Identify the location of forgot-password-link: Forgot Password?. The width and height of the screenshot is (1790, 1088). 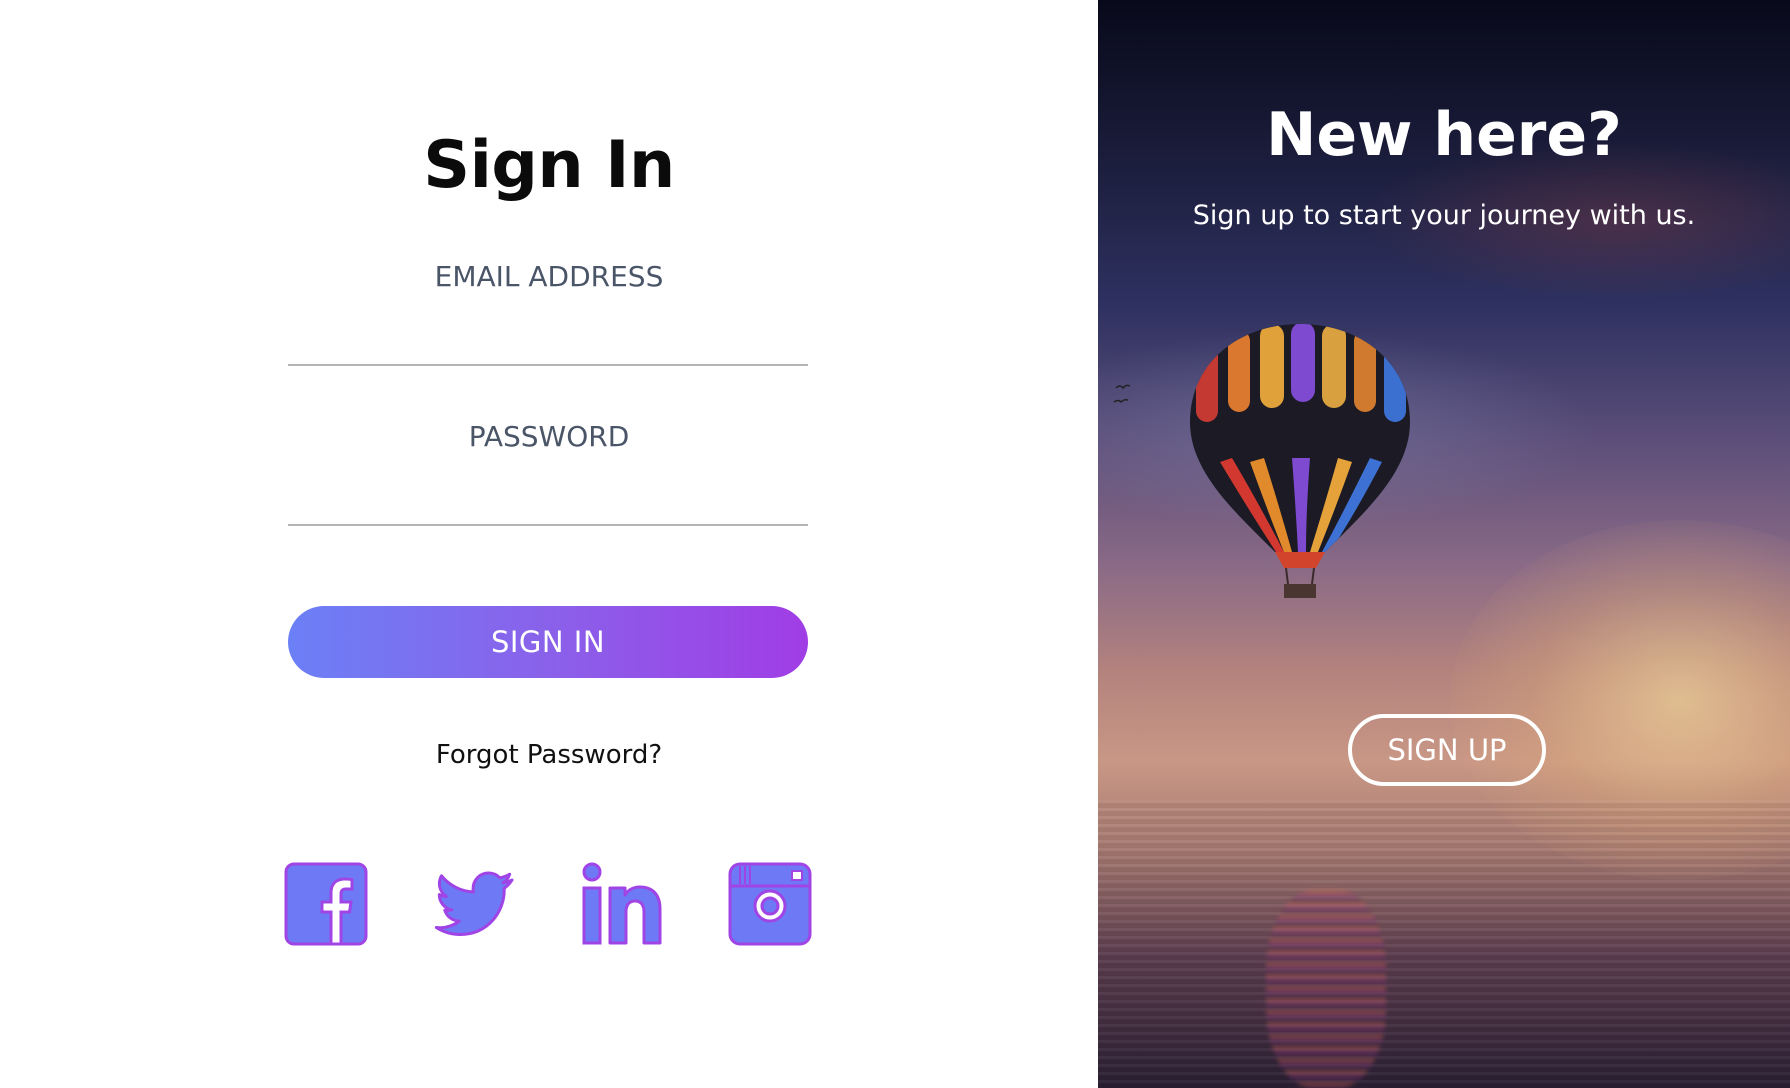
(549, 755).